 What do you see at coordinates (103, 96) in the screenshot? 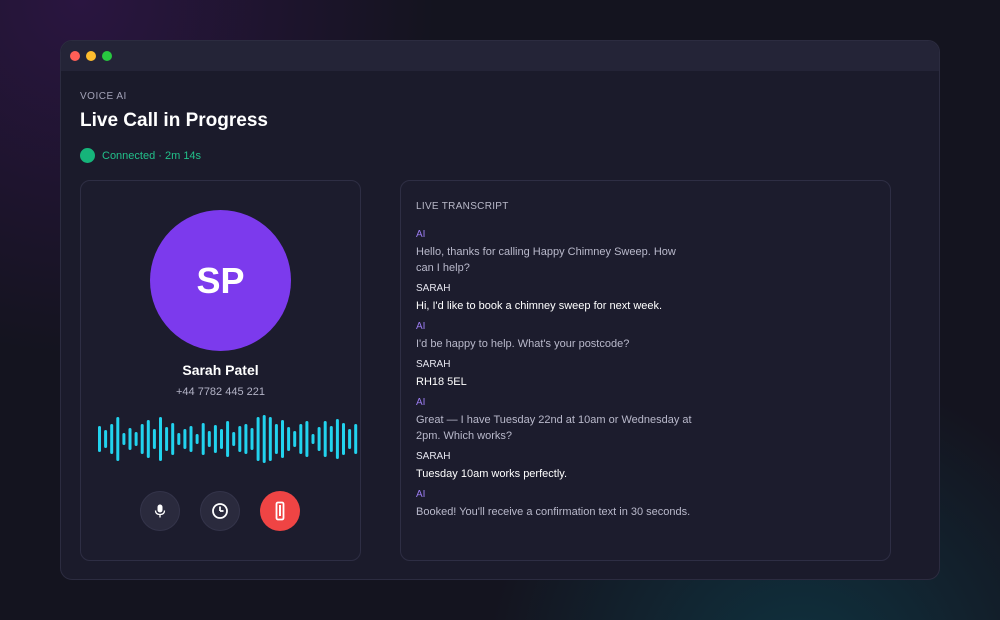
I see `section-eyebrow: VOICE AI` at bounding box center [103, 96].